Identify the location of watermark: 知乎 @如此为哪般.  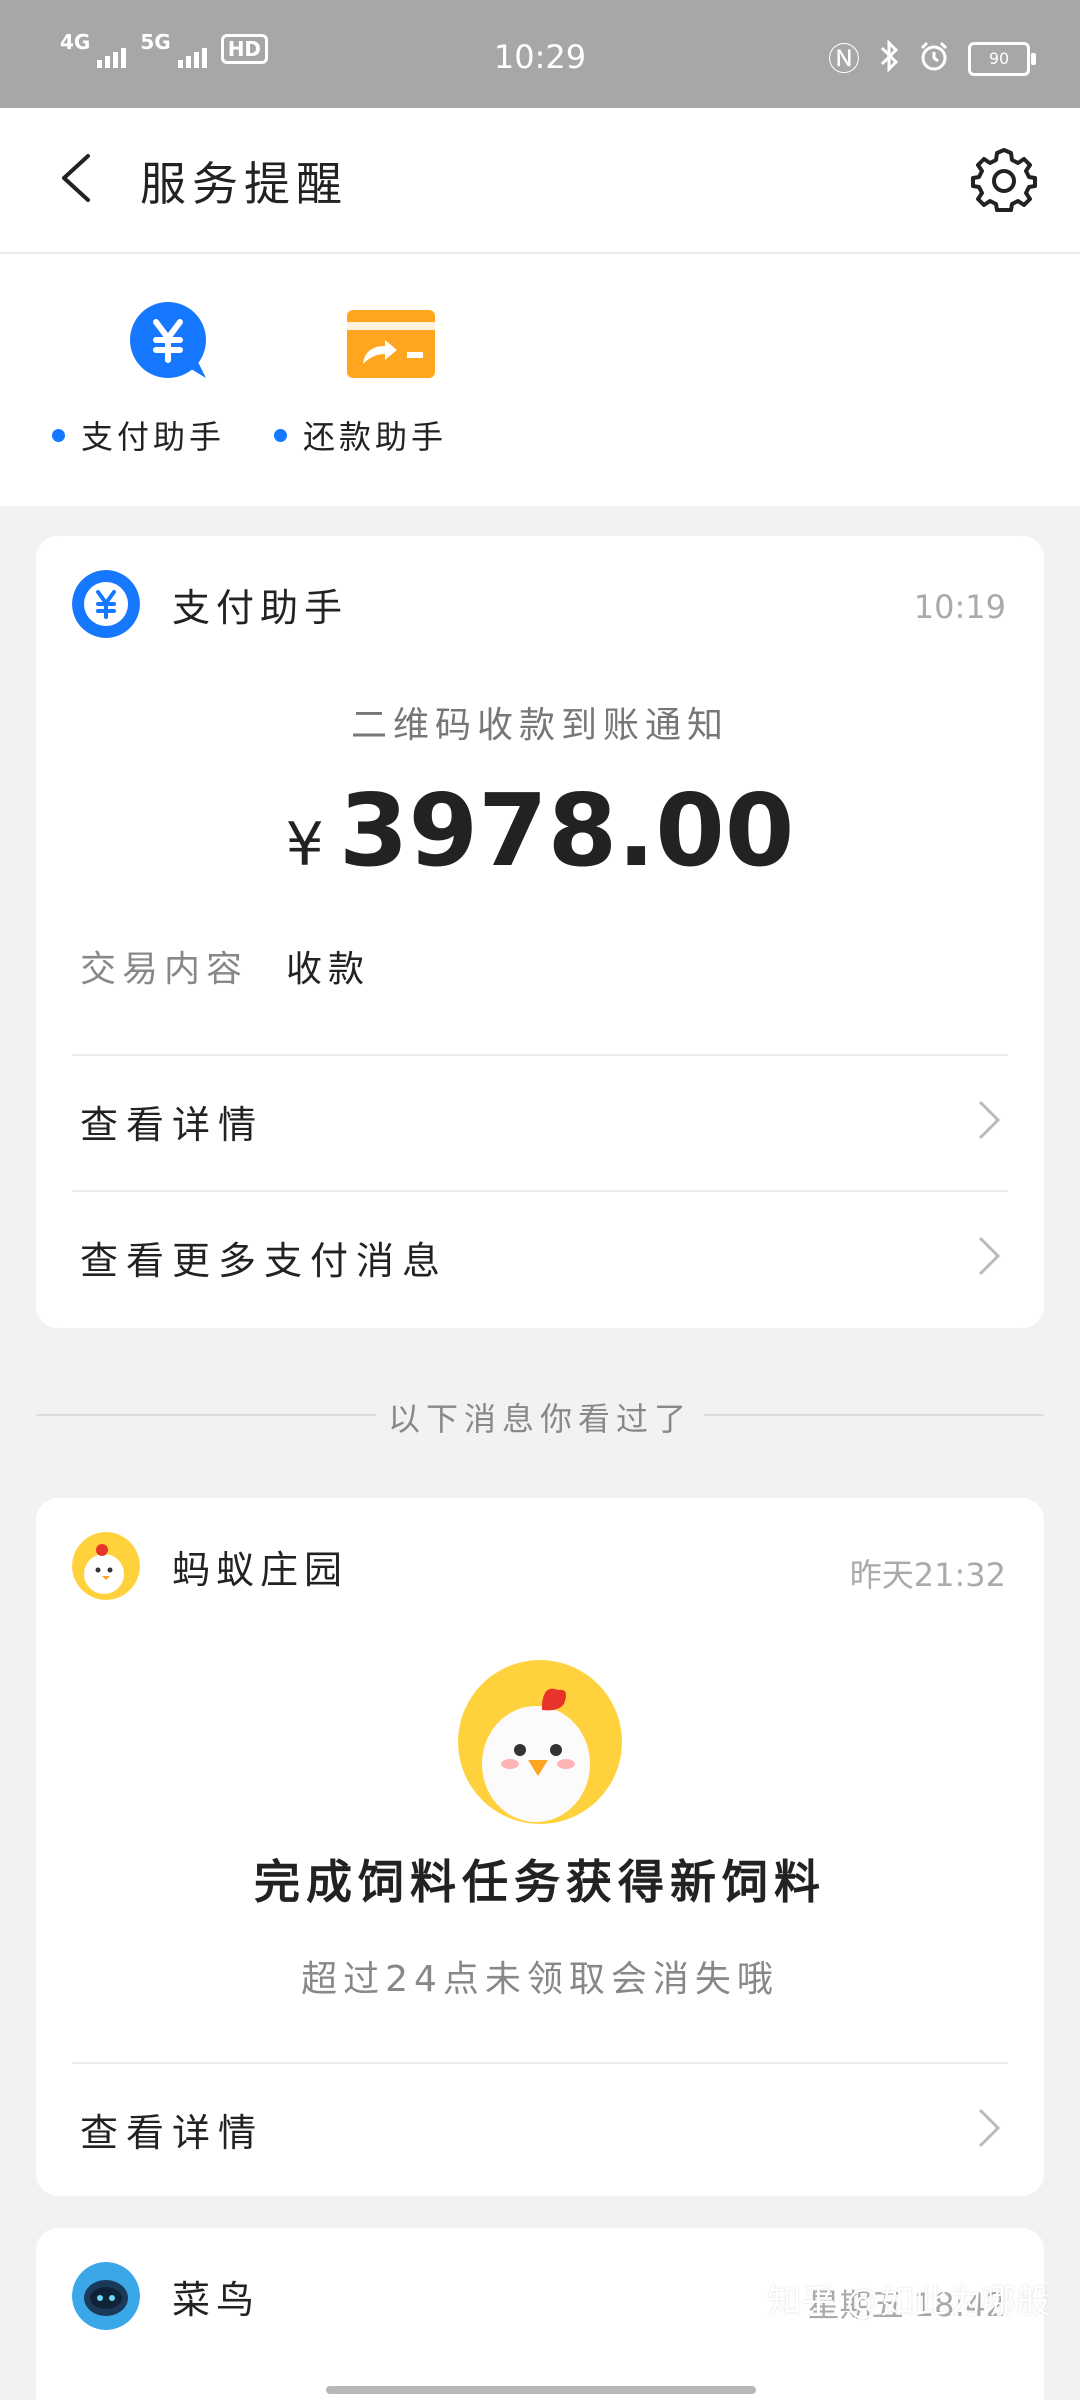
(908, 2302).